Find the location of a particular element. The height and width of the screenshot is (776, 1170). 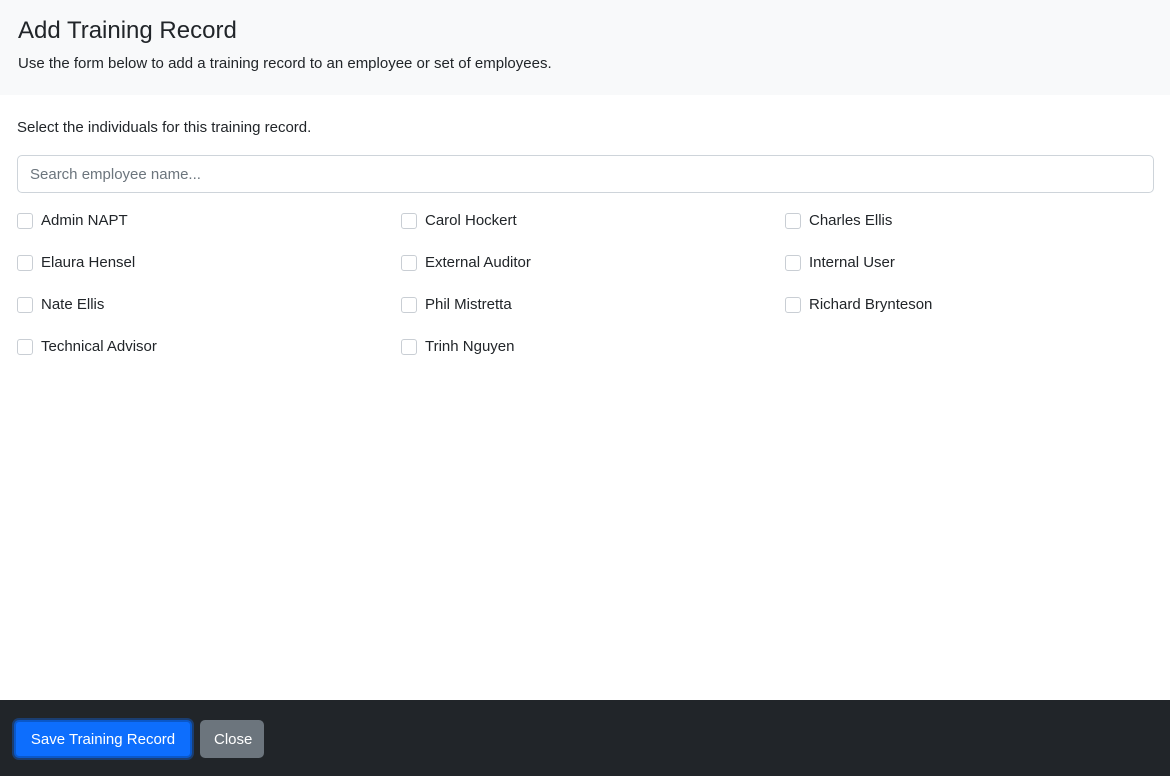

employee-option: External Auditor is located at coordinates (593, 269).